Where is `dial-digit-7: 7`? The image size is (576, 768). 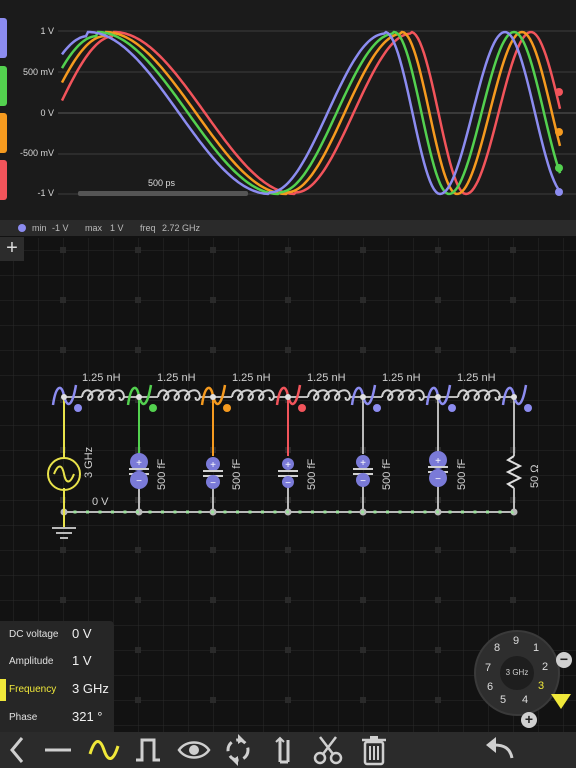
dial-digit-7: 7 is located at coordinates (488, 669).